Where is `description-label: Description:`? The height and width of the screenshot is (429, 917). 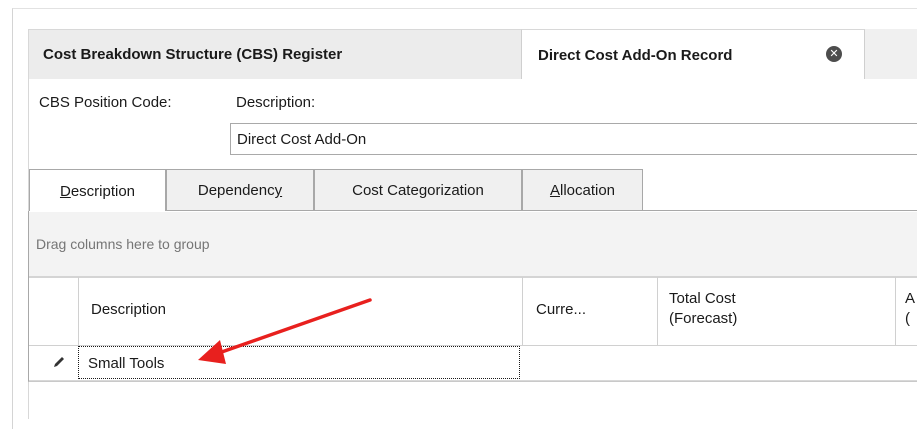 description-label: Description: is located at coordinates (276, 102).